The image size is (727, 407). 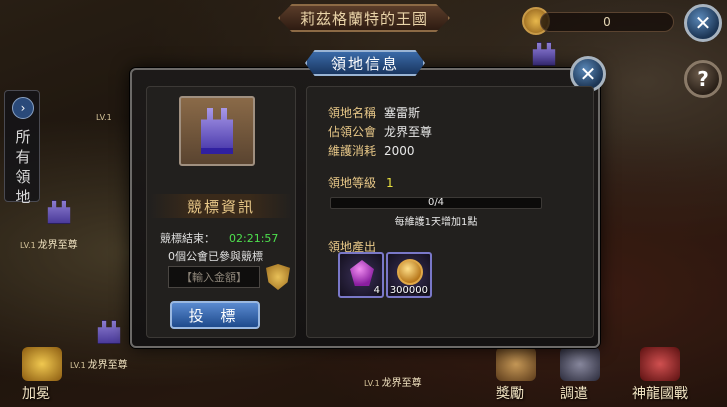 I want to click on crown-label: 加冕, so click(x=36, y=394).